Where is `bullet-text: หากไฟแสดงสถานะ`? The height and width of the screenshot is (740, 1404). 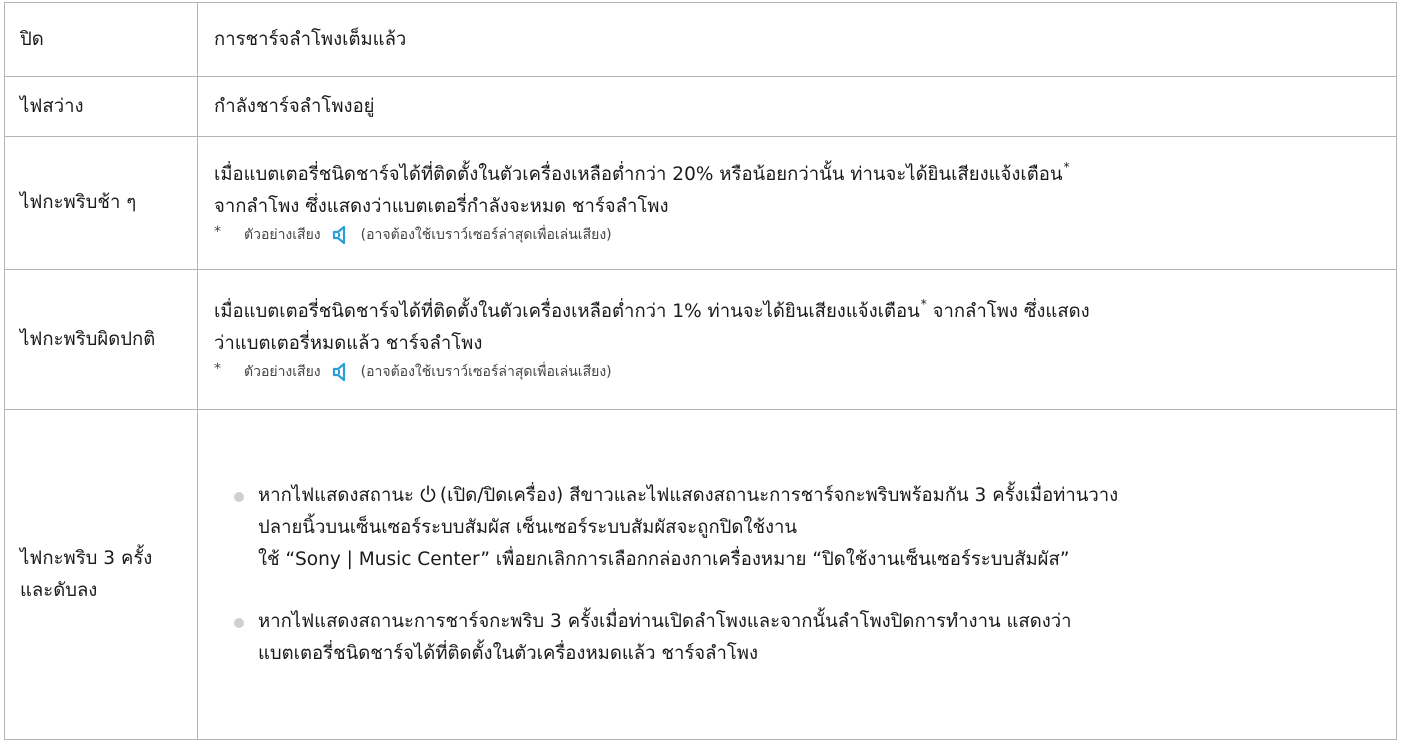
bullet-text: หากไฟแสดงสถานะ is located at coordinates (336, 495).